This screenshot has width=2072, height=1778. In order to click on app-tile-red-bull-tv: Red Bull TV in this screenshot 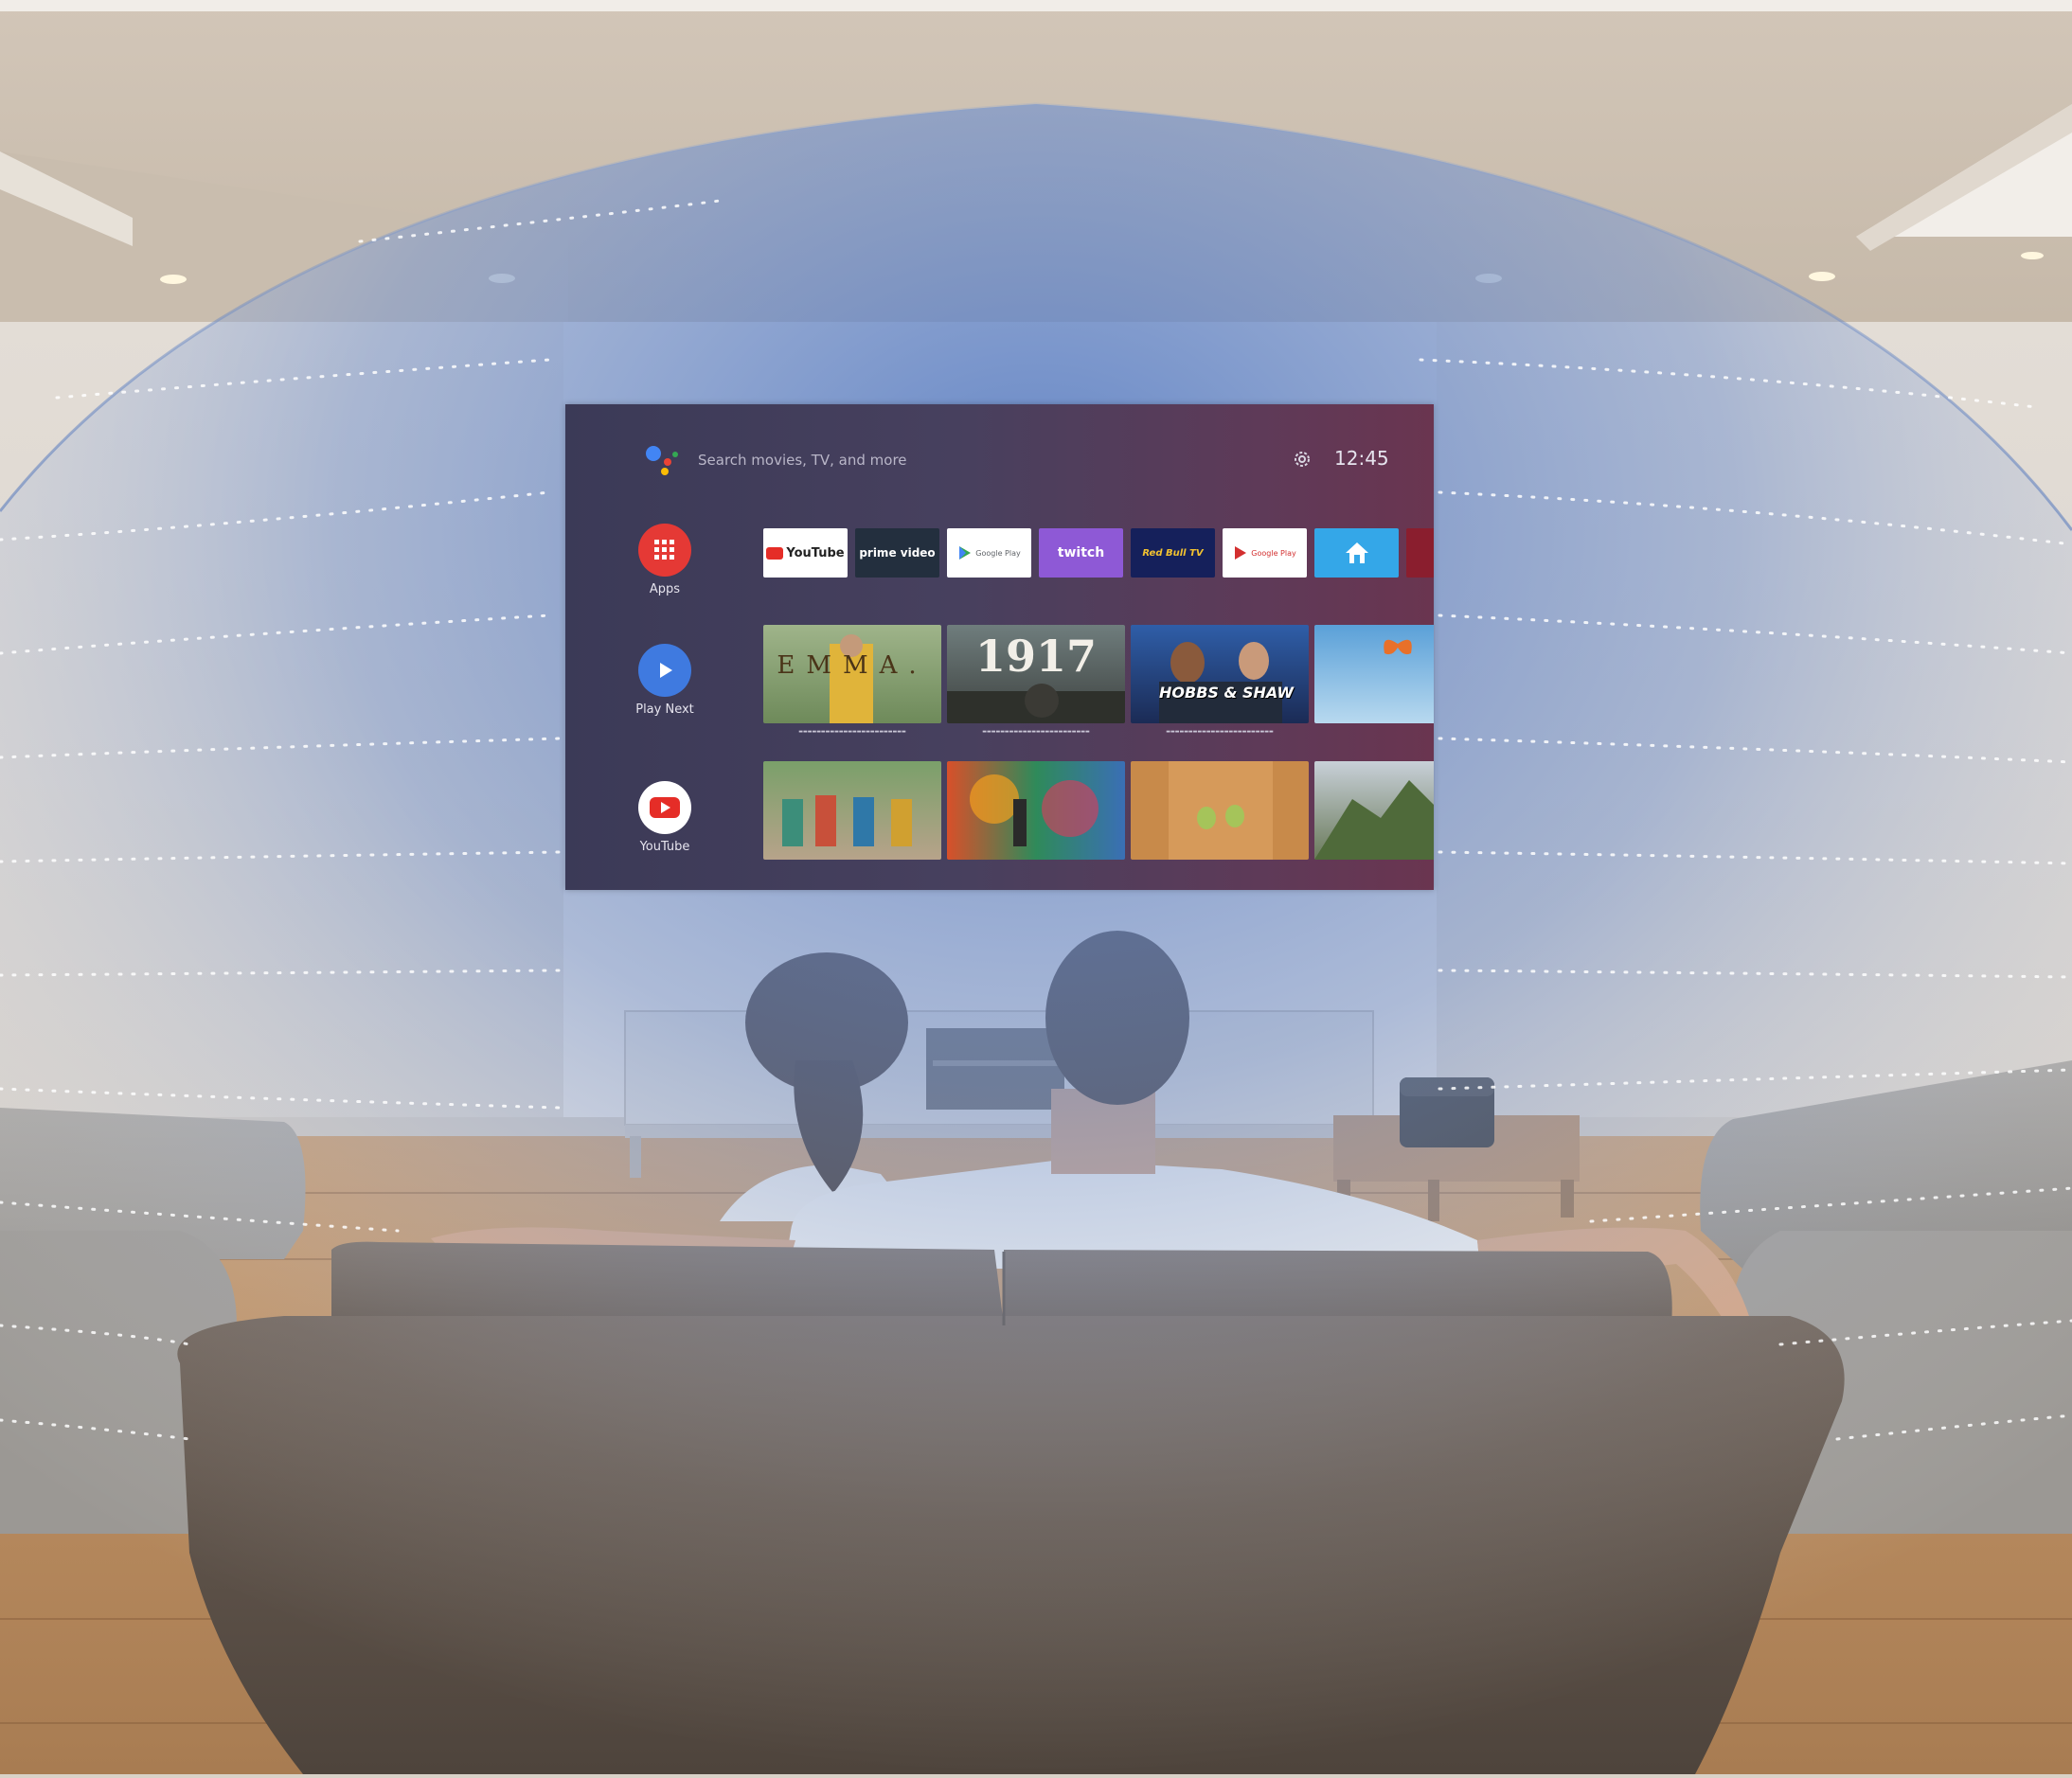, I will do `click(1173, 553)`.